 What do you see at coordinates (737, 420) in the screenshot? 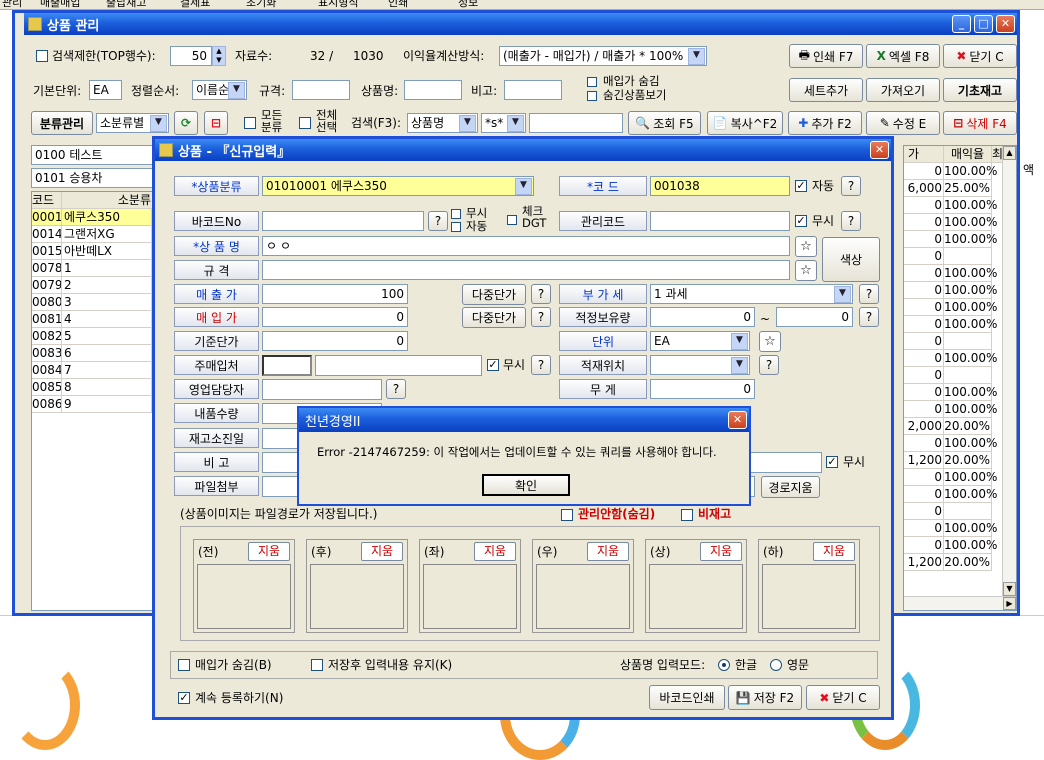
I see `close-icon: ✕` at bounding box center [737, 420].